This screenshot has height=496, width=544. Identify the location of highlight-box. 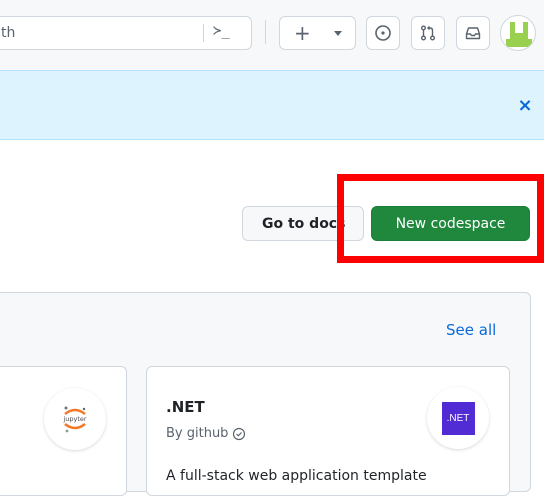
(440, 218).